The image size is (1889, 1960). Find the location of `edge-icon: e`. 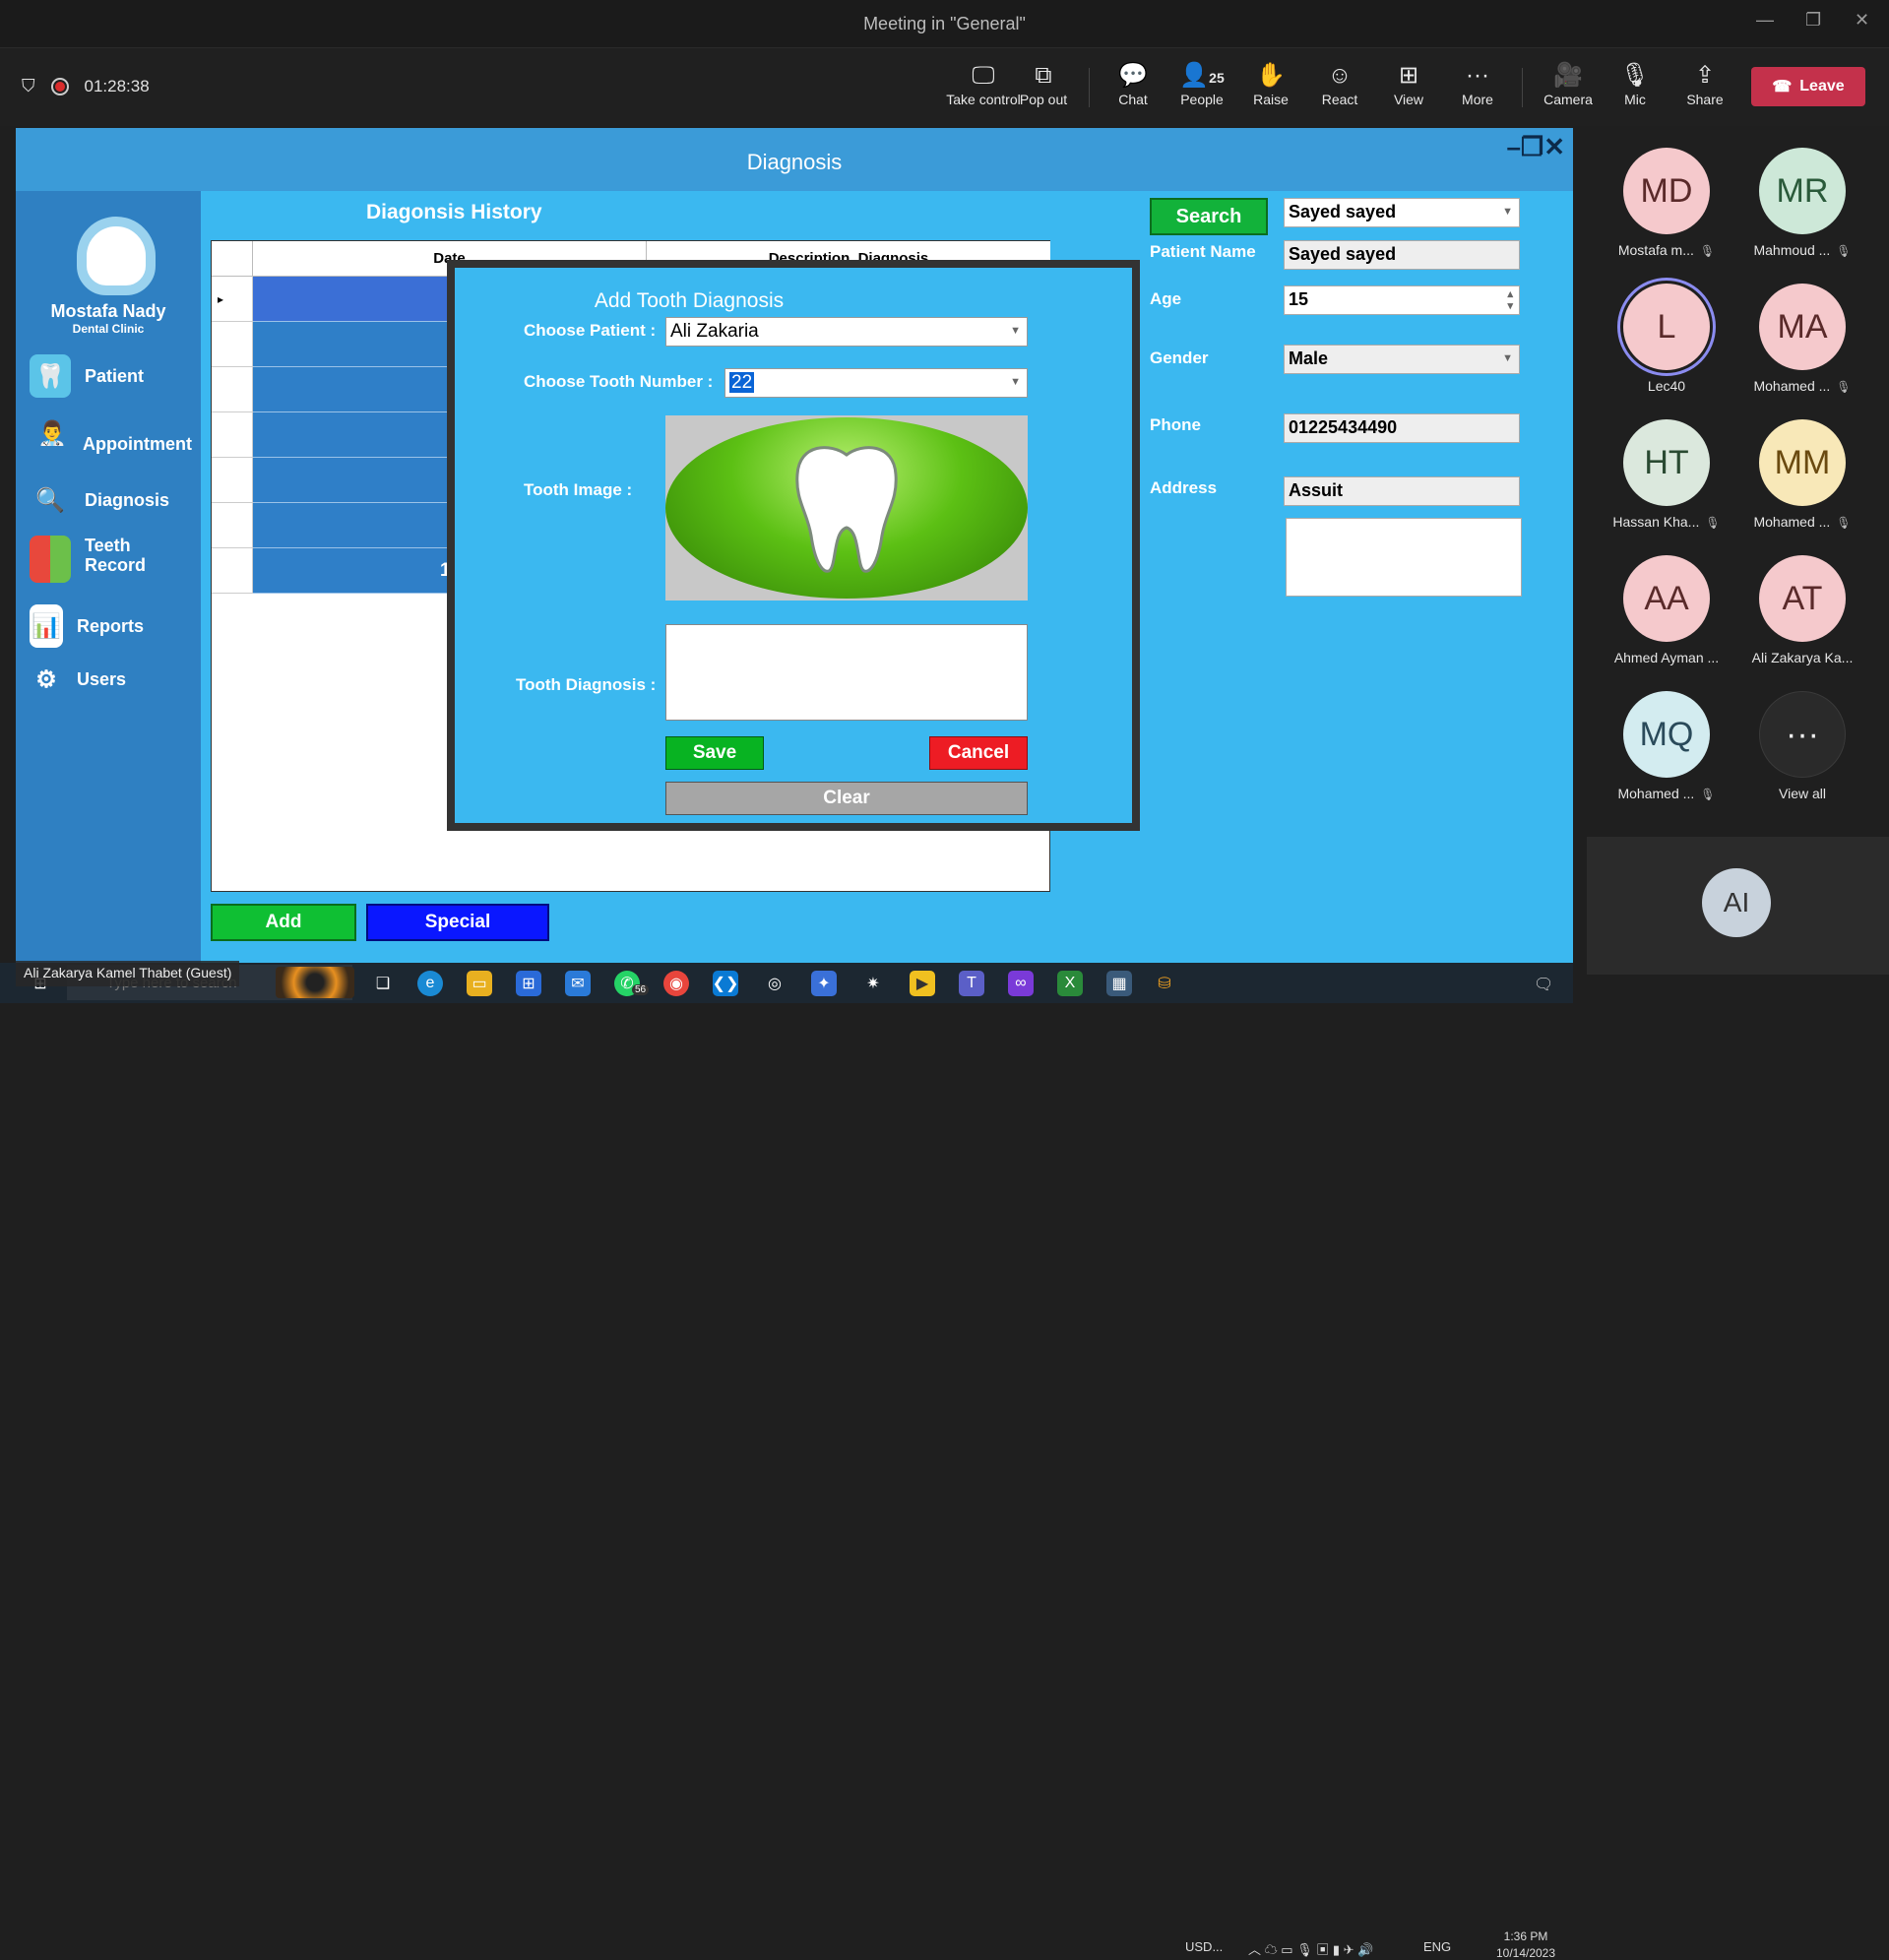

edge-icon: e is located at coordinates (430, 983).